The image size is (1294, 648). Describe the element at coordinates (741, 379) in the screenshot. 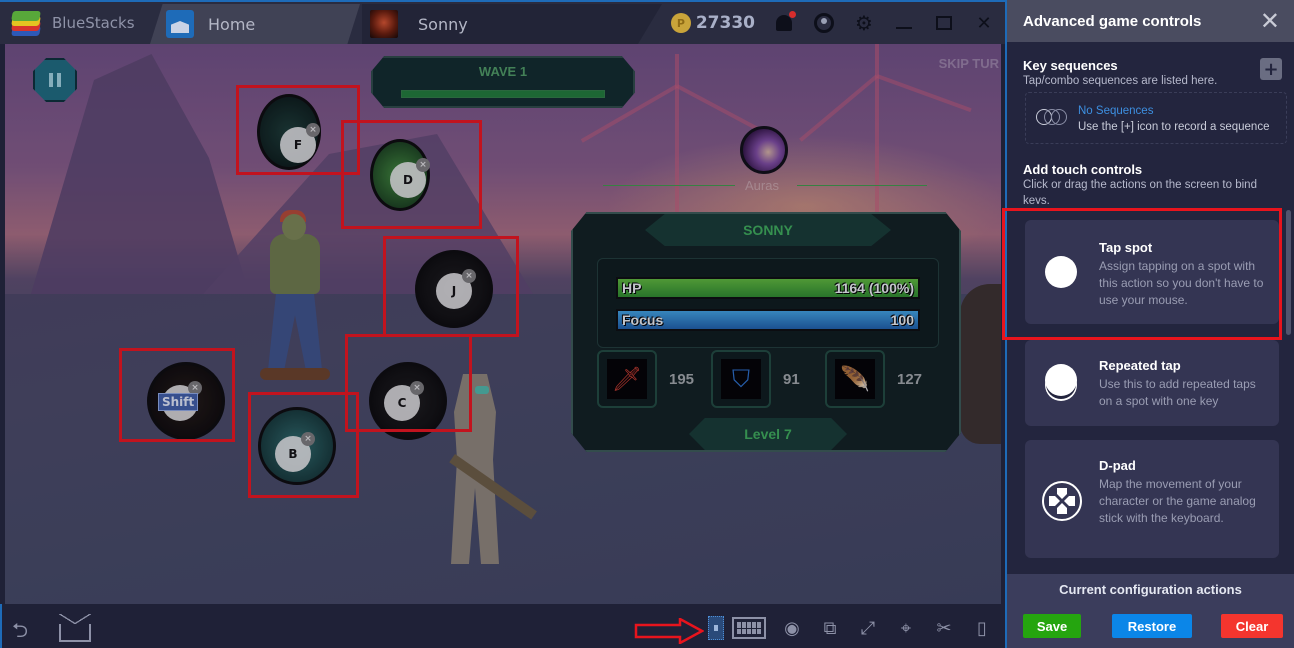

I see `shield-icon: ⛉` at that location.